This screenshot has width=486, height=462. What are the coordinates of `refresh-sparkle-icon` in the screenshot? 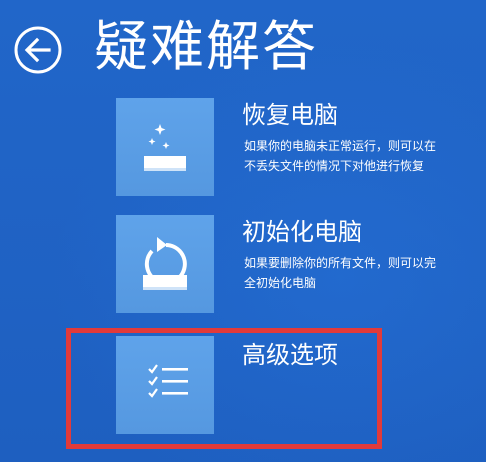 It's located at (165, 147).